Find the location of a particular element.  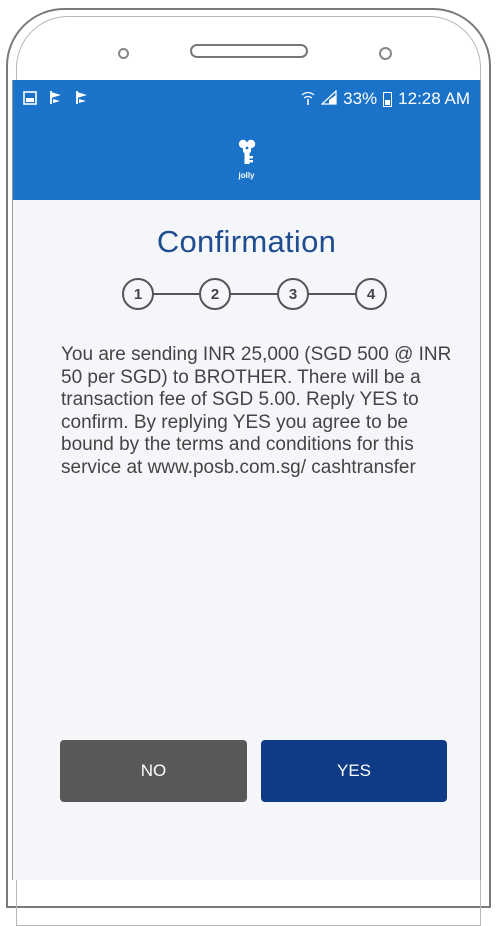

proximity-sensor is located at coordinates (385, 53).